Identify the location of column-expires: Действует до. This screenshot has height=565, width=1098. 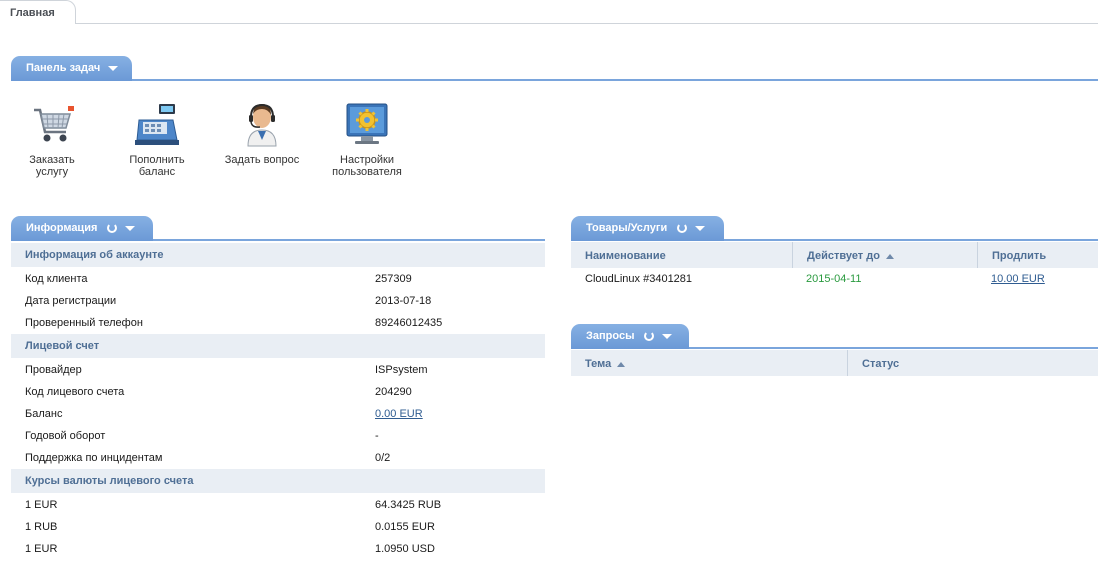
(885, 255).